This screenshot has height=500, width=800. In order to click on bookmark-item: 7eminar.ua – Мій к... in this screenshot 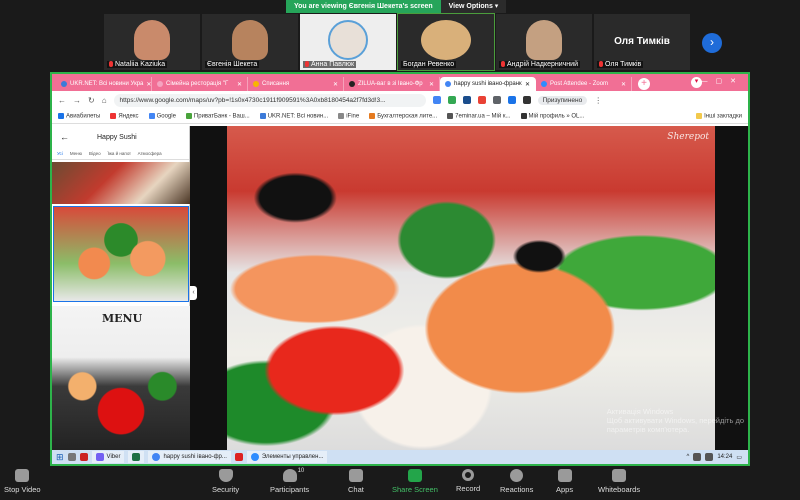, I will do `click(479, 115)`.